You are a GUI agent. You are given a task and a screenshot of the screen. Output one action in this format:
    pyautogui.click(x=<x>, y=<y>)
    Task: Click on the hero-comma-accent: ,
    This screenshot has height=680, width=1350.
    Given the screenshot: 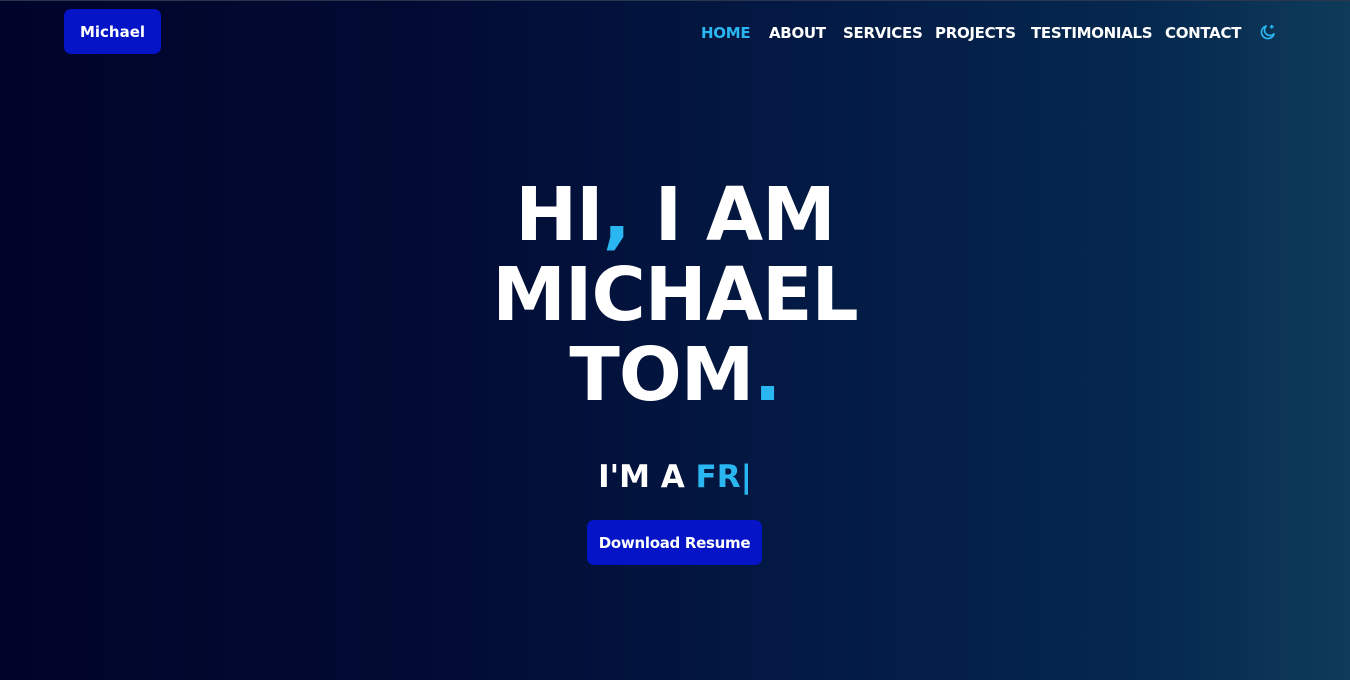 What is the action you would take?
    pyautogui.click(x=616, y=215)
    